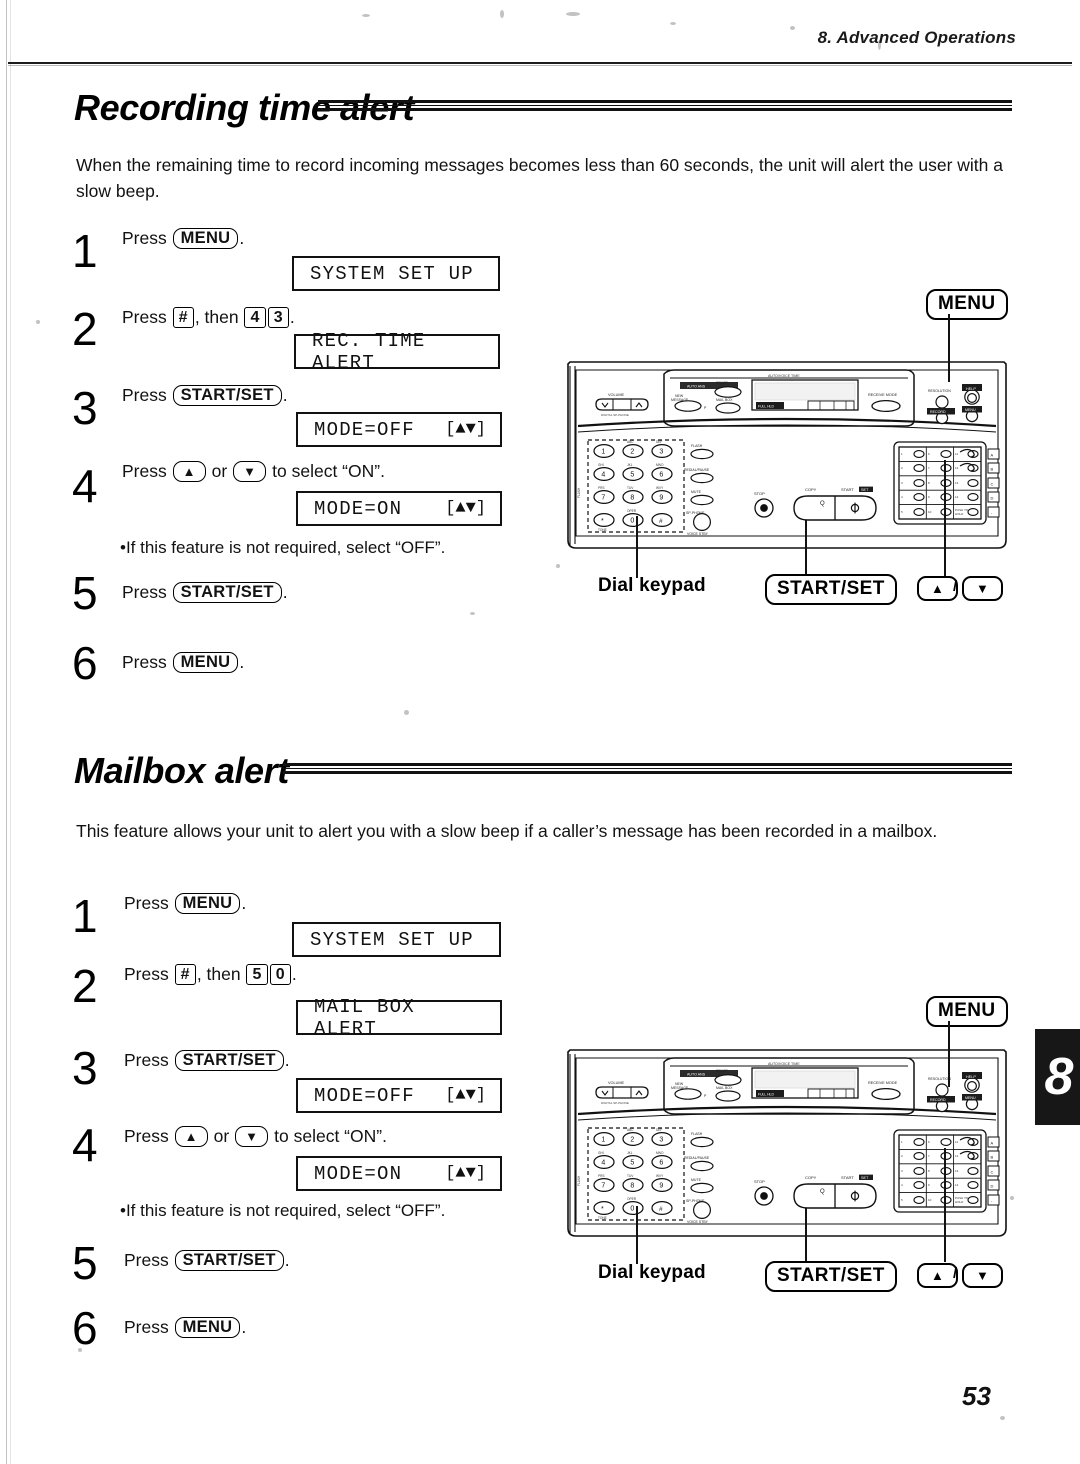 The height and width of the screenshot is (1464, 1080). Describe the element at coordinates (399, 1018) in the screenshot. I see `lcd-display-mail-box-alert: MAIL BOX ALERT` at that location.